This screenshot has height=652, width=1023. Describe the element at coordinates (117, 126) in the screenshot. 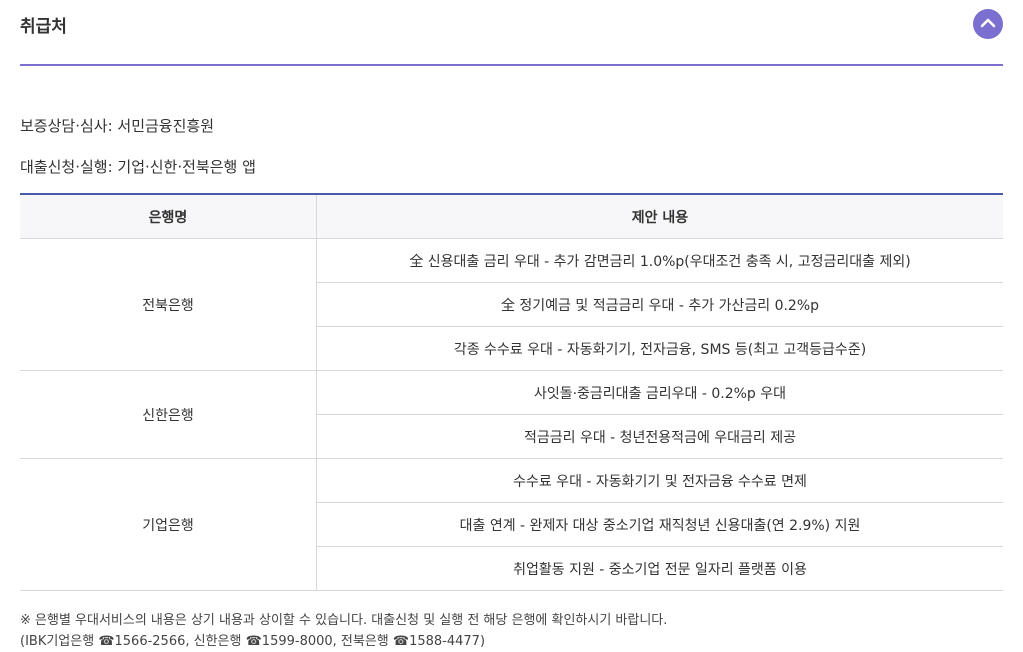

I see `guarantee-info: 보증상담·심사: 서민금융진흥원` at that location.